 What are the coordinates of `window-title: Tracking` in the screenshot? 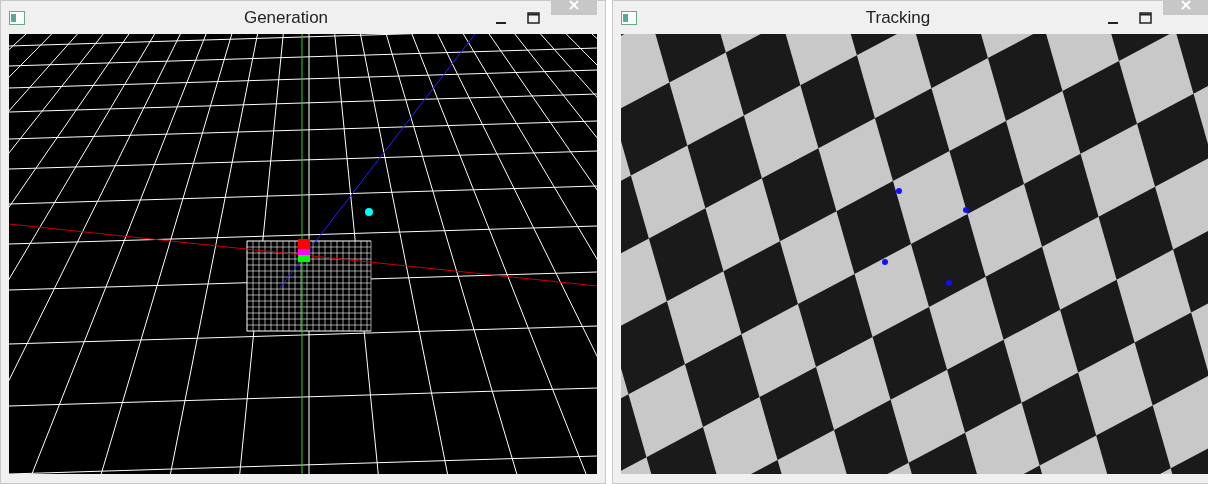 It's located at (898, 17).